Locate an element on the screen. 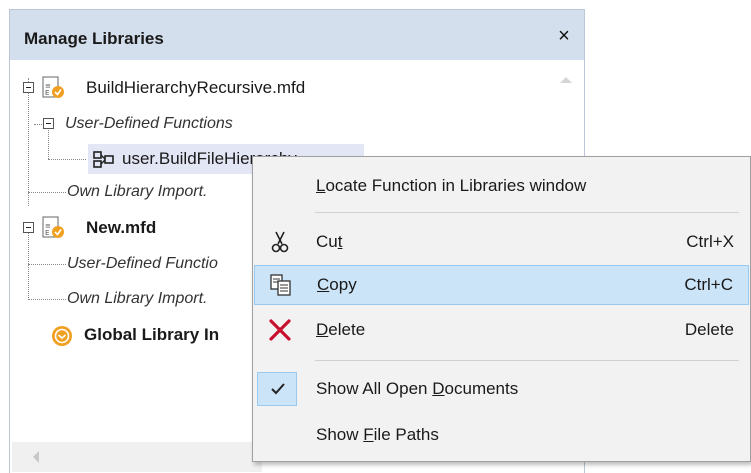 The height and width of the screenshot is (473, 751). file-name: BuildHierarchyRecursive.mfd is located at coordinates (196, 87).